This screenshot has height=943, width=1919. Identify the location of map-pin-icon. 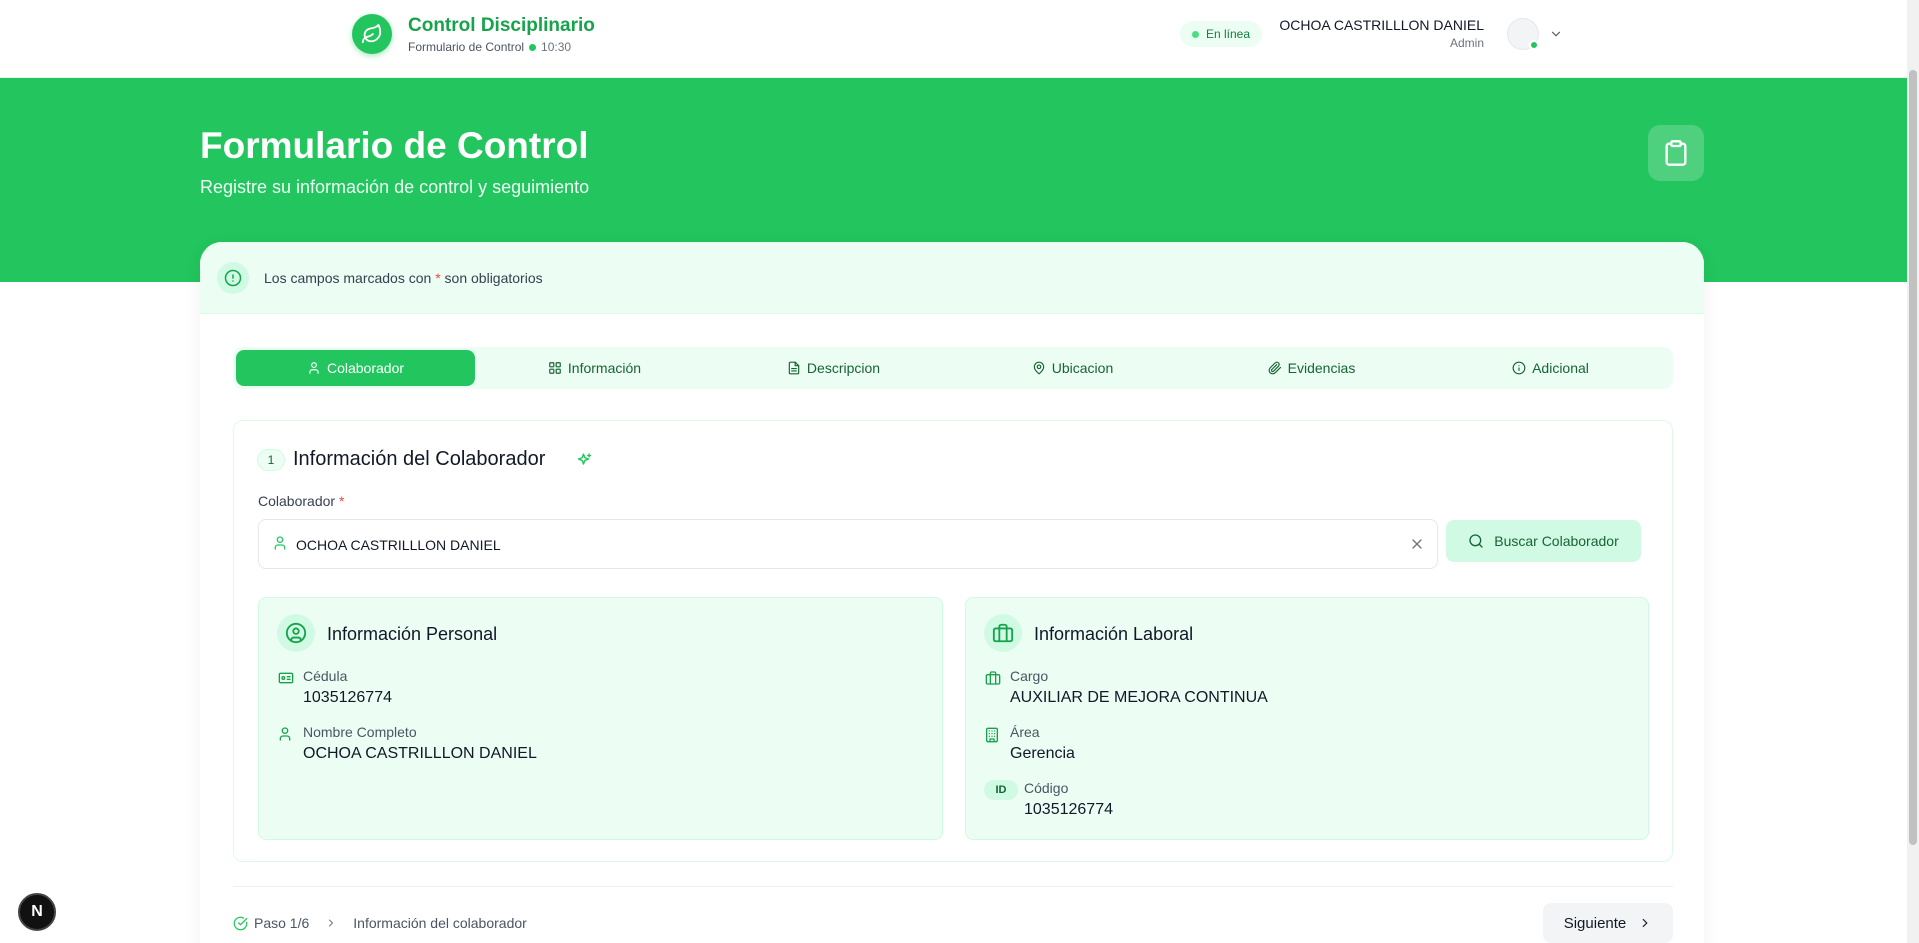
(1039, 368).